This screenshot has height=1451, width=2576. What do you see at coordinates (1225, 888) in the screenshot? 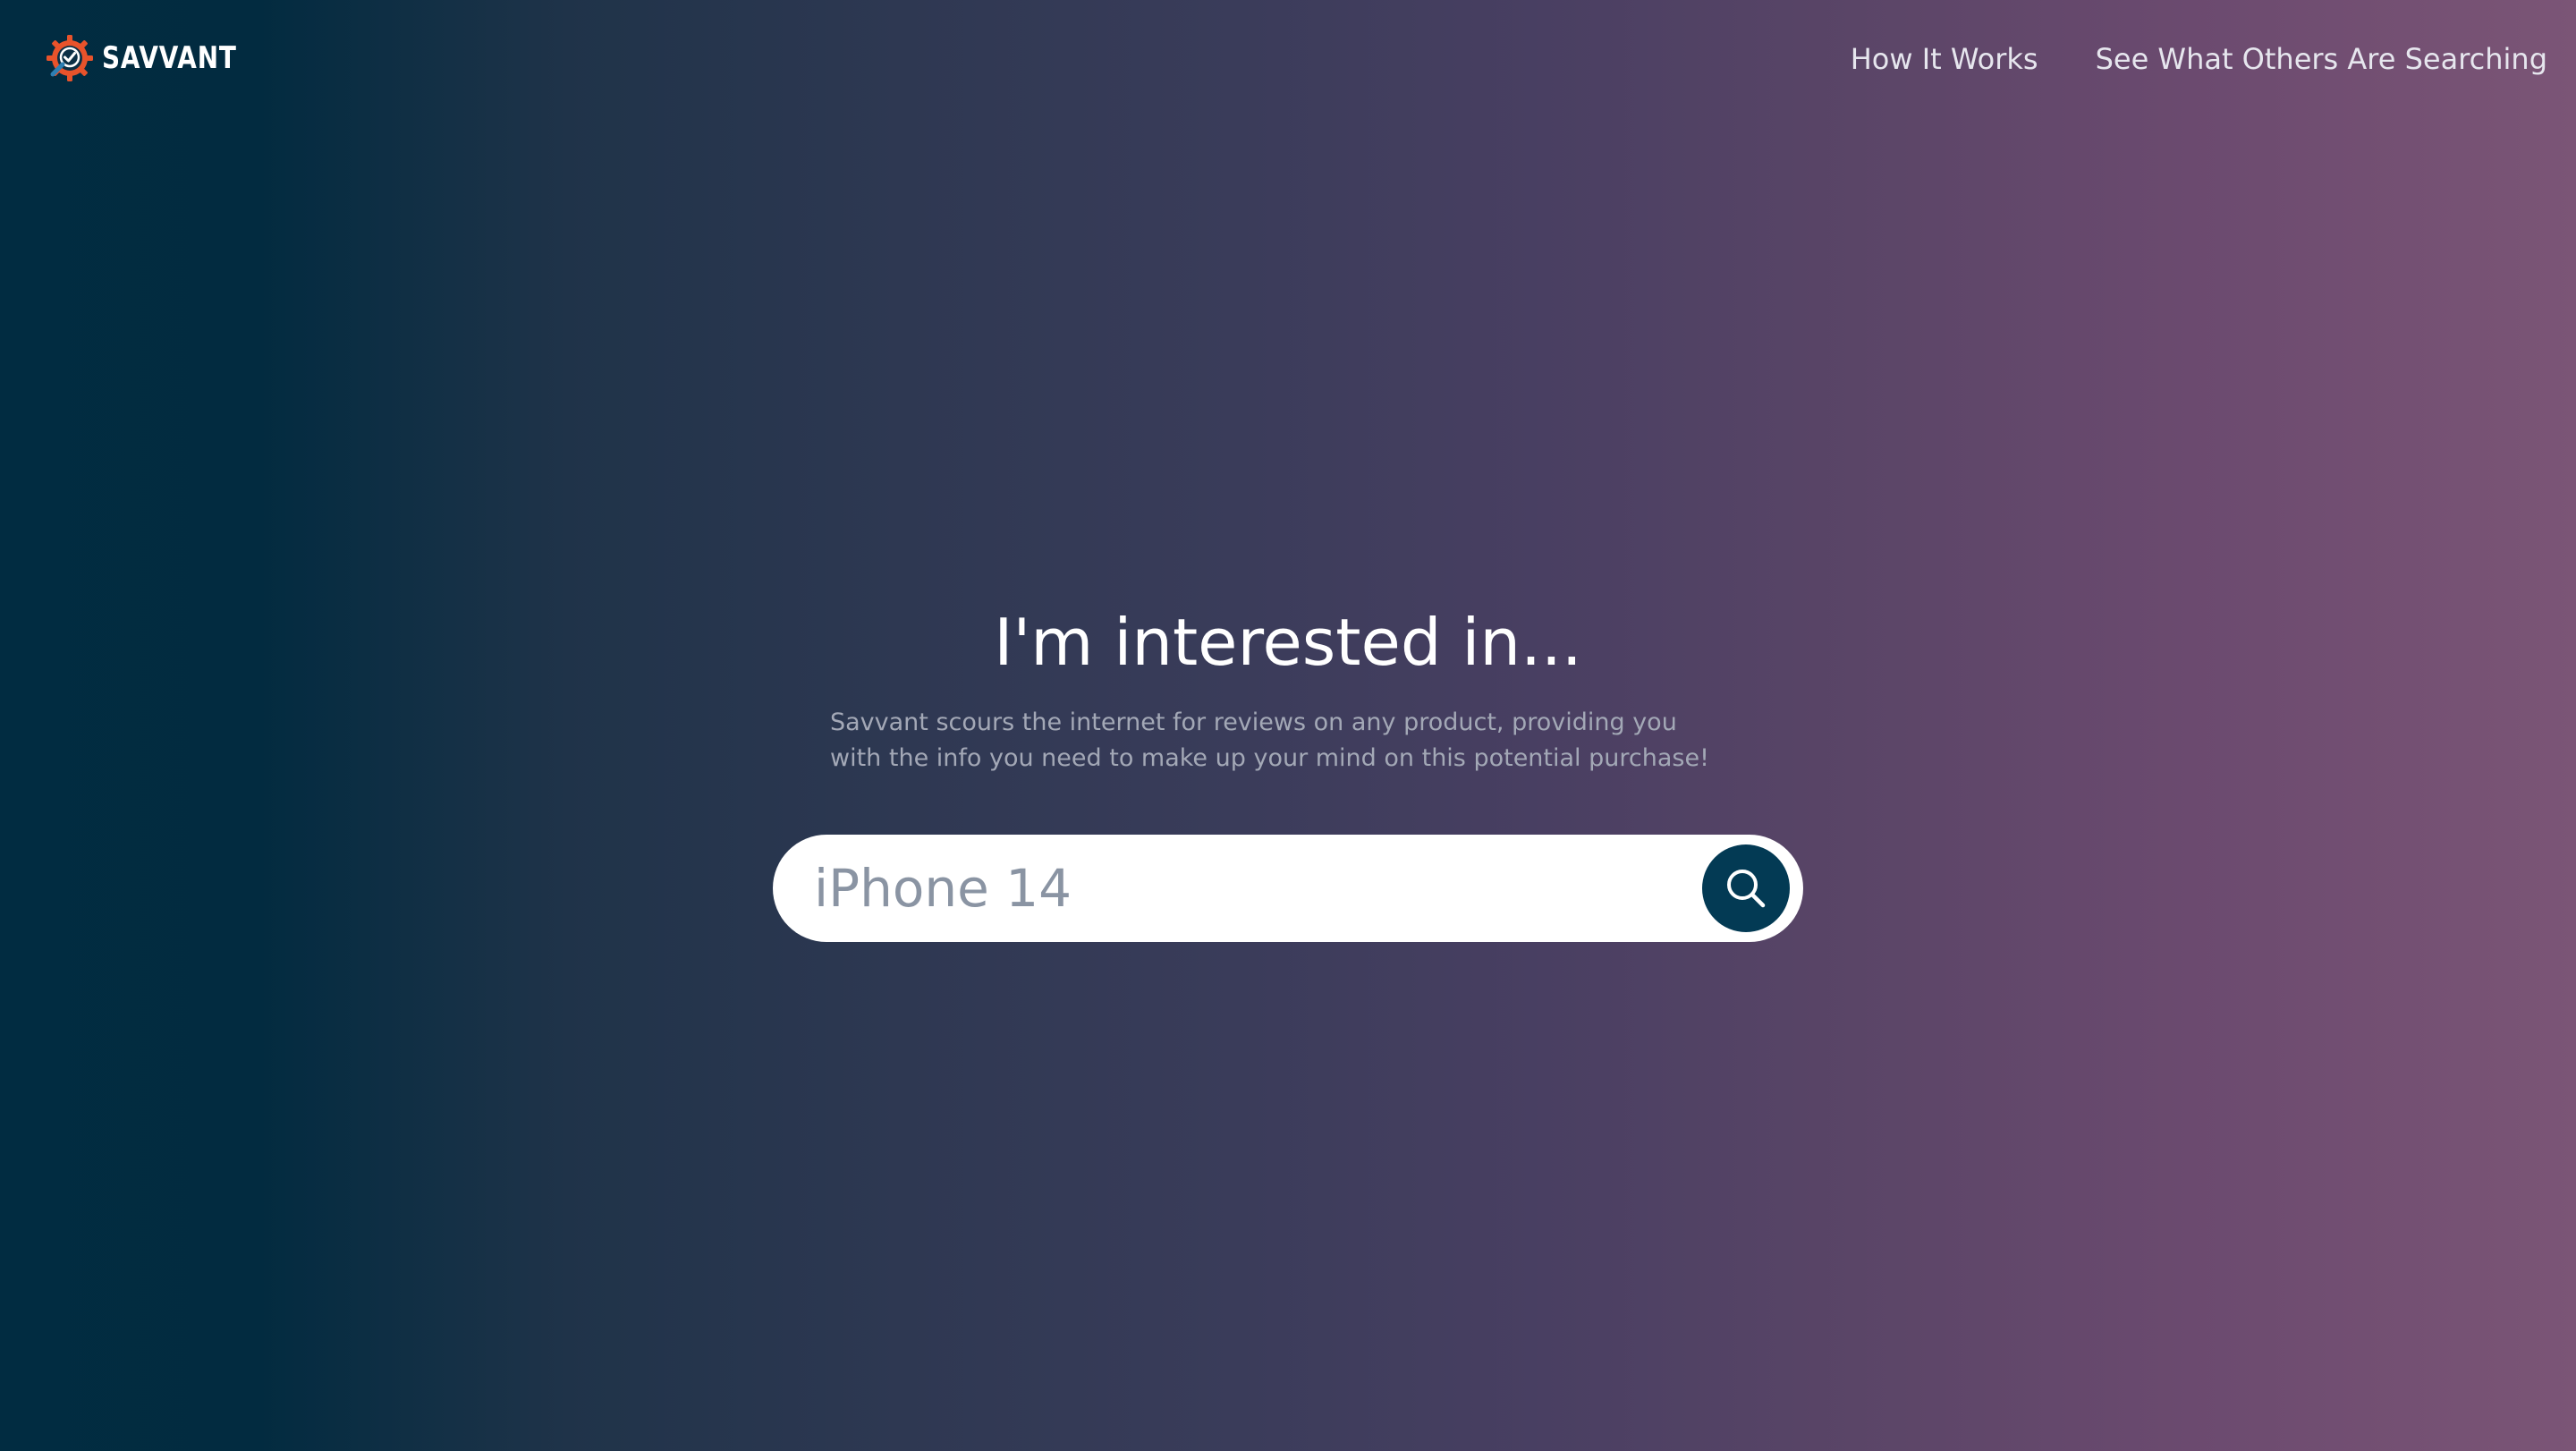
I see `search-input` at bounding box center [1225, 888].